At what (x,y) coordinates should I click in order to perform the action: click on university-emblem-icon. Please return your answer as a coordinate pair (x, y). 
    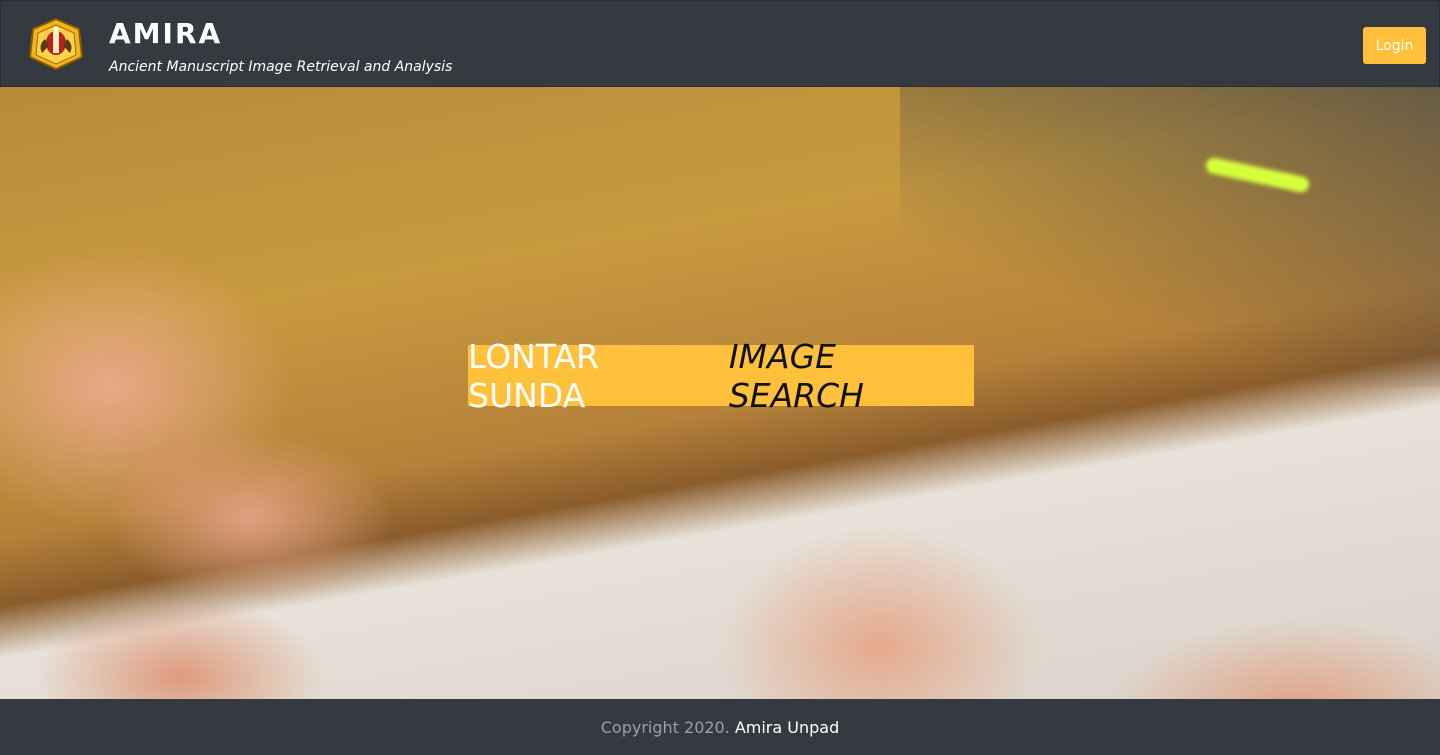
    Looking at the image, I should click on (56, 44).